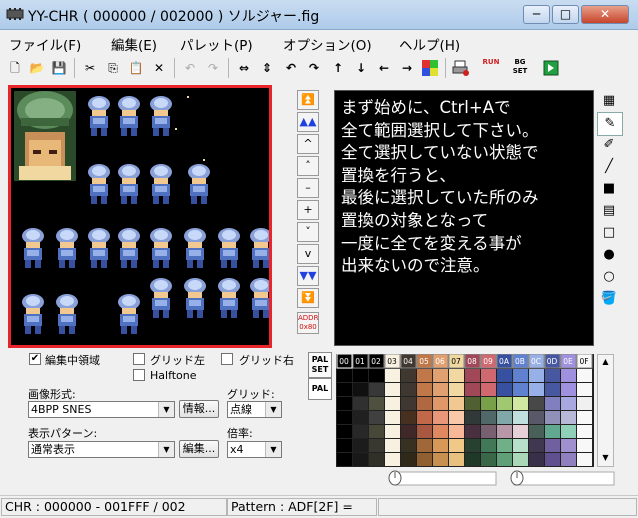  What do you see at coordinates (216, 44) in the screenshot?
I see `menu-palette: パレット(P)` at bounding box center [216, 44].